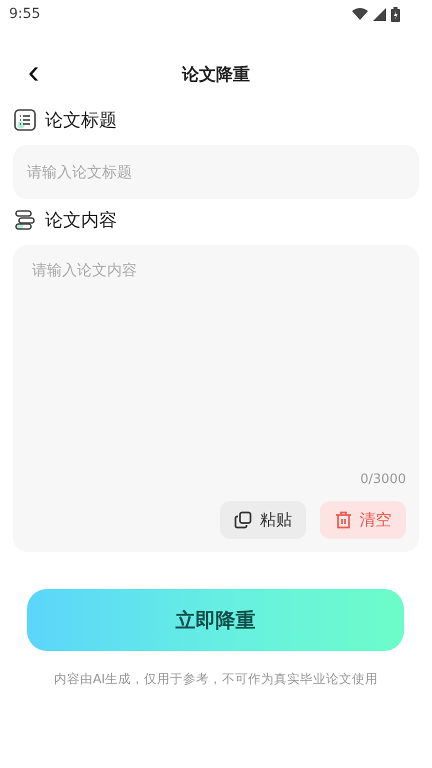 Image resolution: width=432 pixels, height=768 pixels. What do you see at coordinates (379, 14) in the screenshot?
I see `signal-icon` at bounding box center [379, 14].